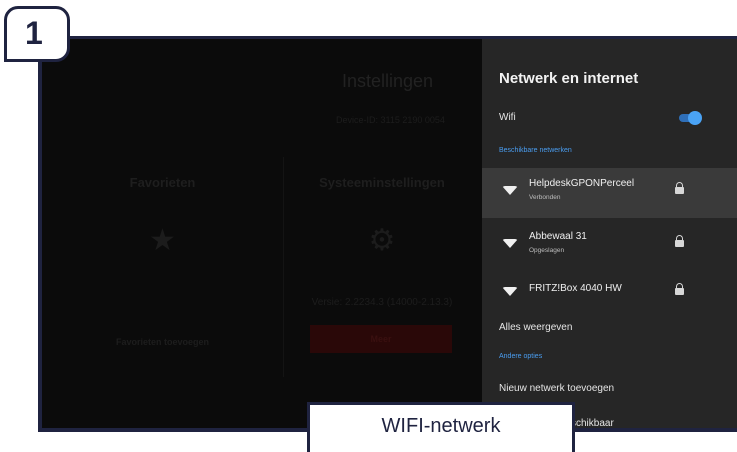 This screenshot has height=452, width=737. Describe the element at coordinates (556, 388) in the screenshot. I see `add-network-item: Nieuw netwerk toevoegen` at that location.